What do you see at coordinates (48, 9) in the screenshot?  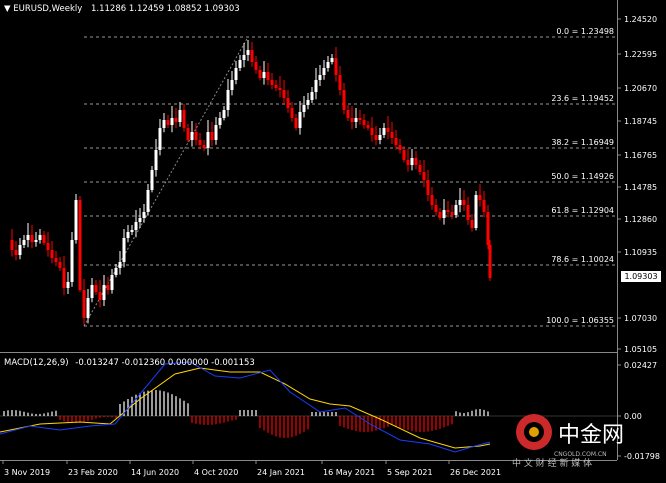 I see `symbol-label: EURUSD,Weekly` at bounding box center [48, 9].